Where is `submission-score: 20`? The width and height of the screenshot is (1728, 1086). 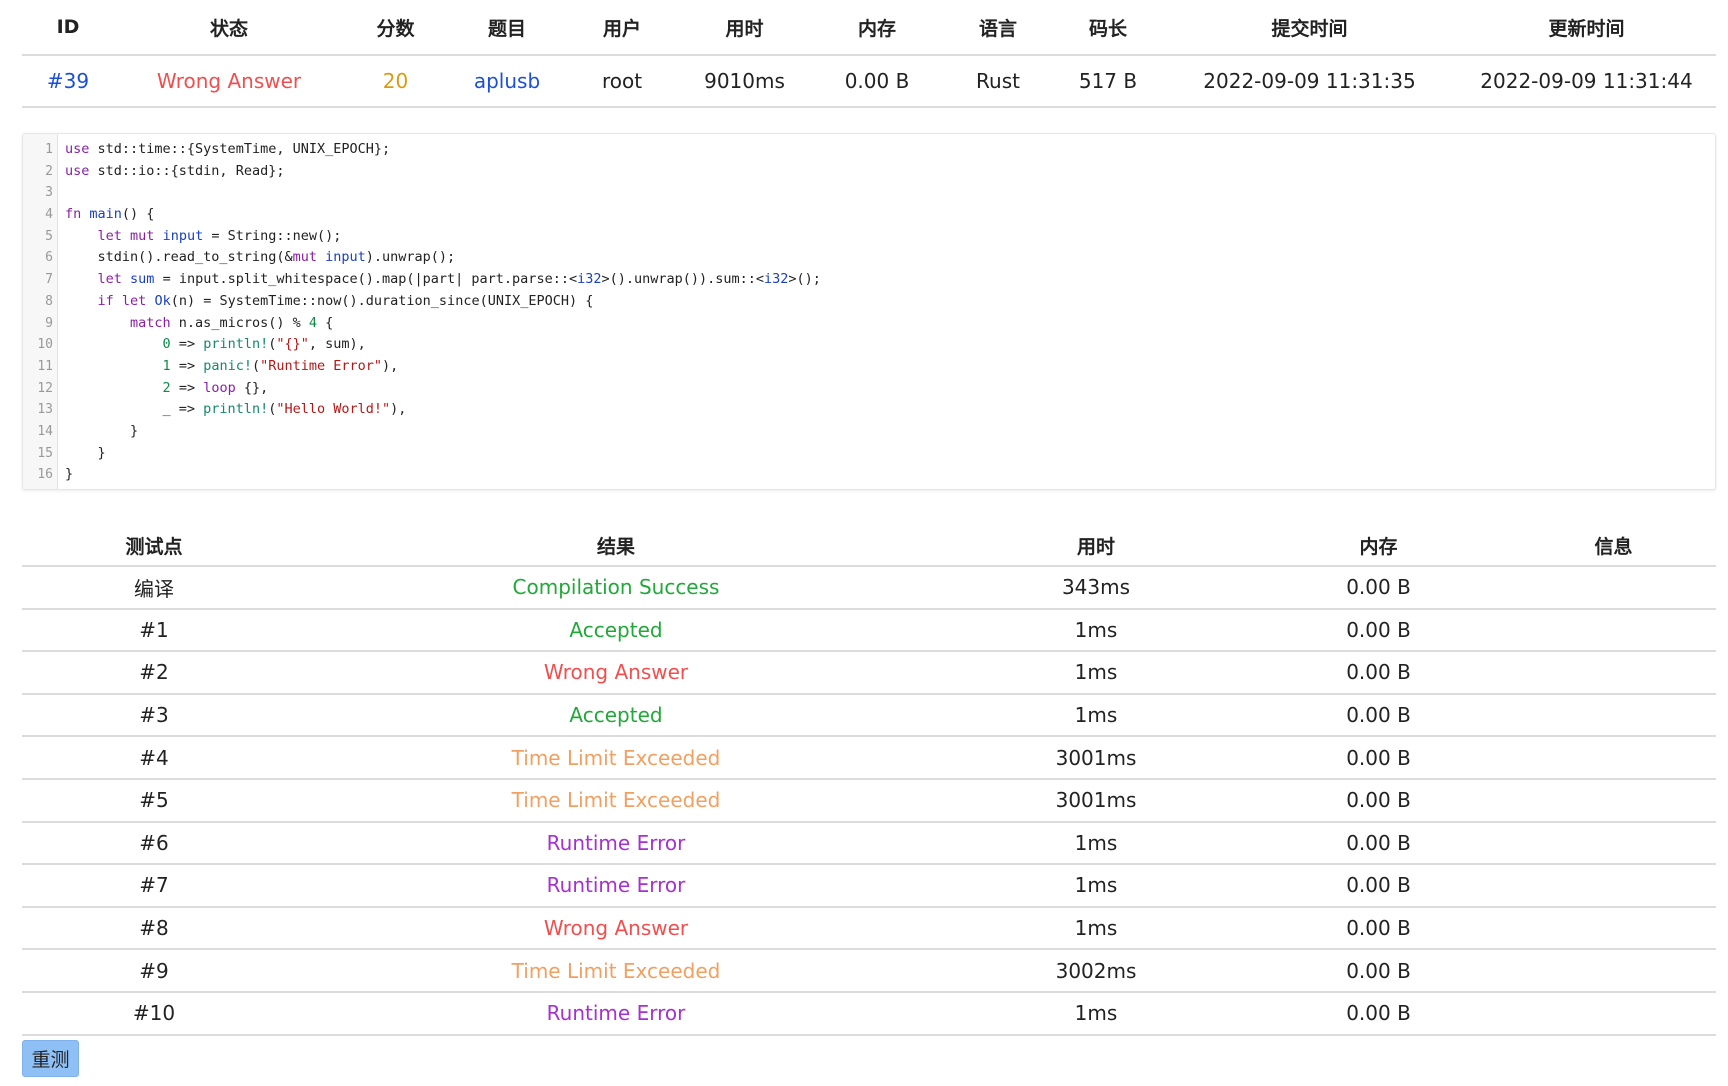 submission-score: 20 is located at coordinates (395, 81).